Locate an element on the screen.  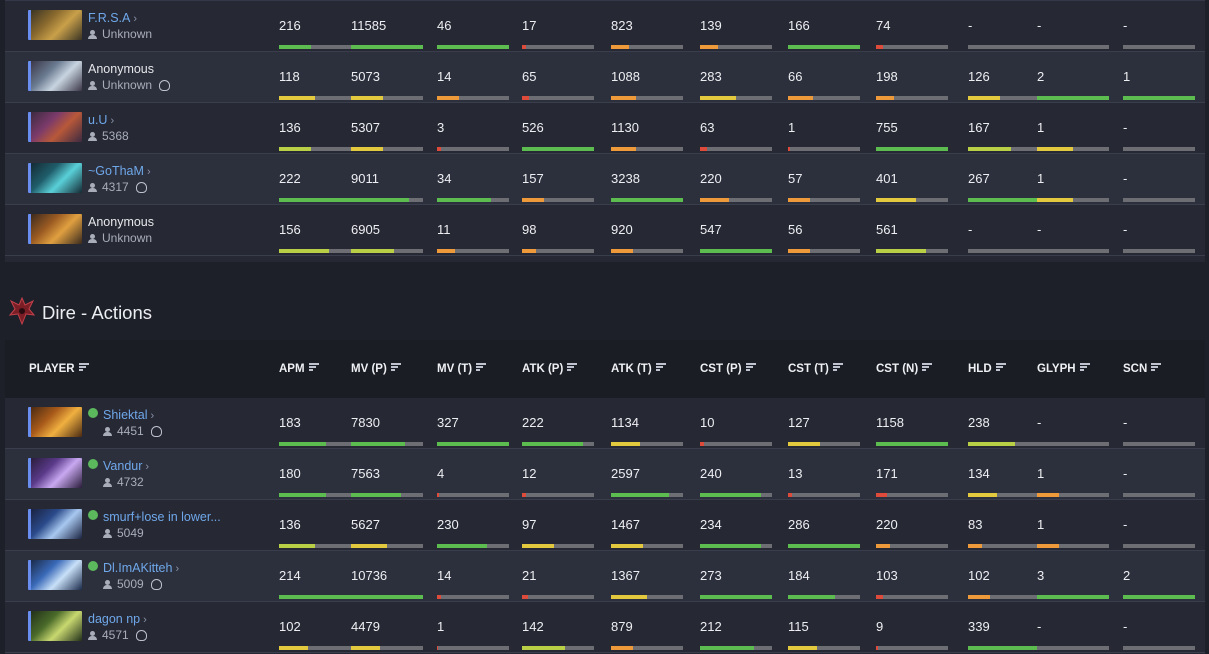
stat-value: 216 is located at coordinates (290, 25).